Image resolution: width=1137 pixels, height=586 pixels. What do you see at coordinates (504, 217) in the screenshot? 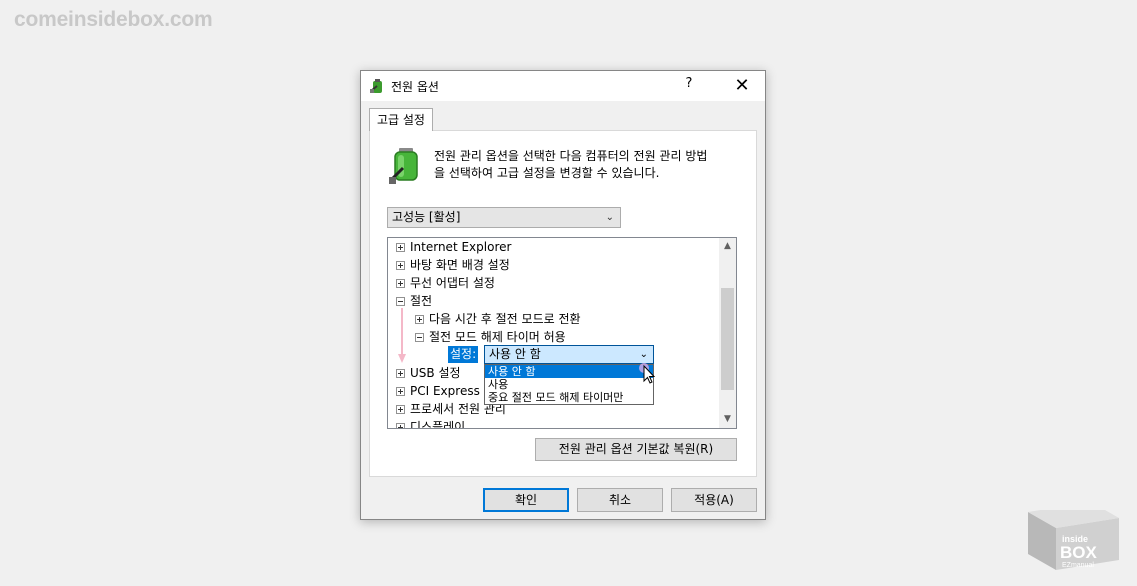
I see `power-plan-select: 고성능 [활성] ⌄` at bounding box center [504, 217].